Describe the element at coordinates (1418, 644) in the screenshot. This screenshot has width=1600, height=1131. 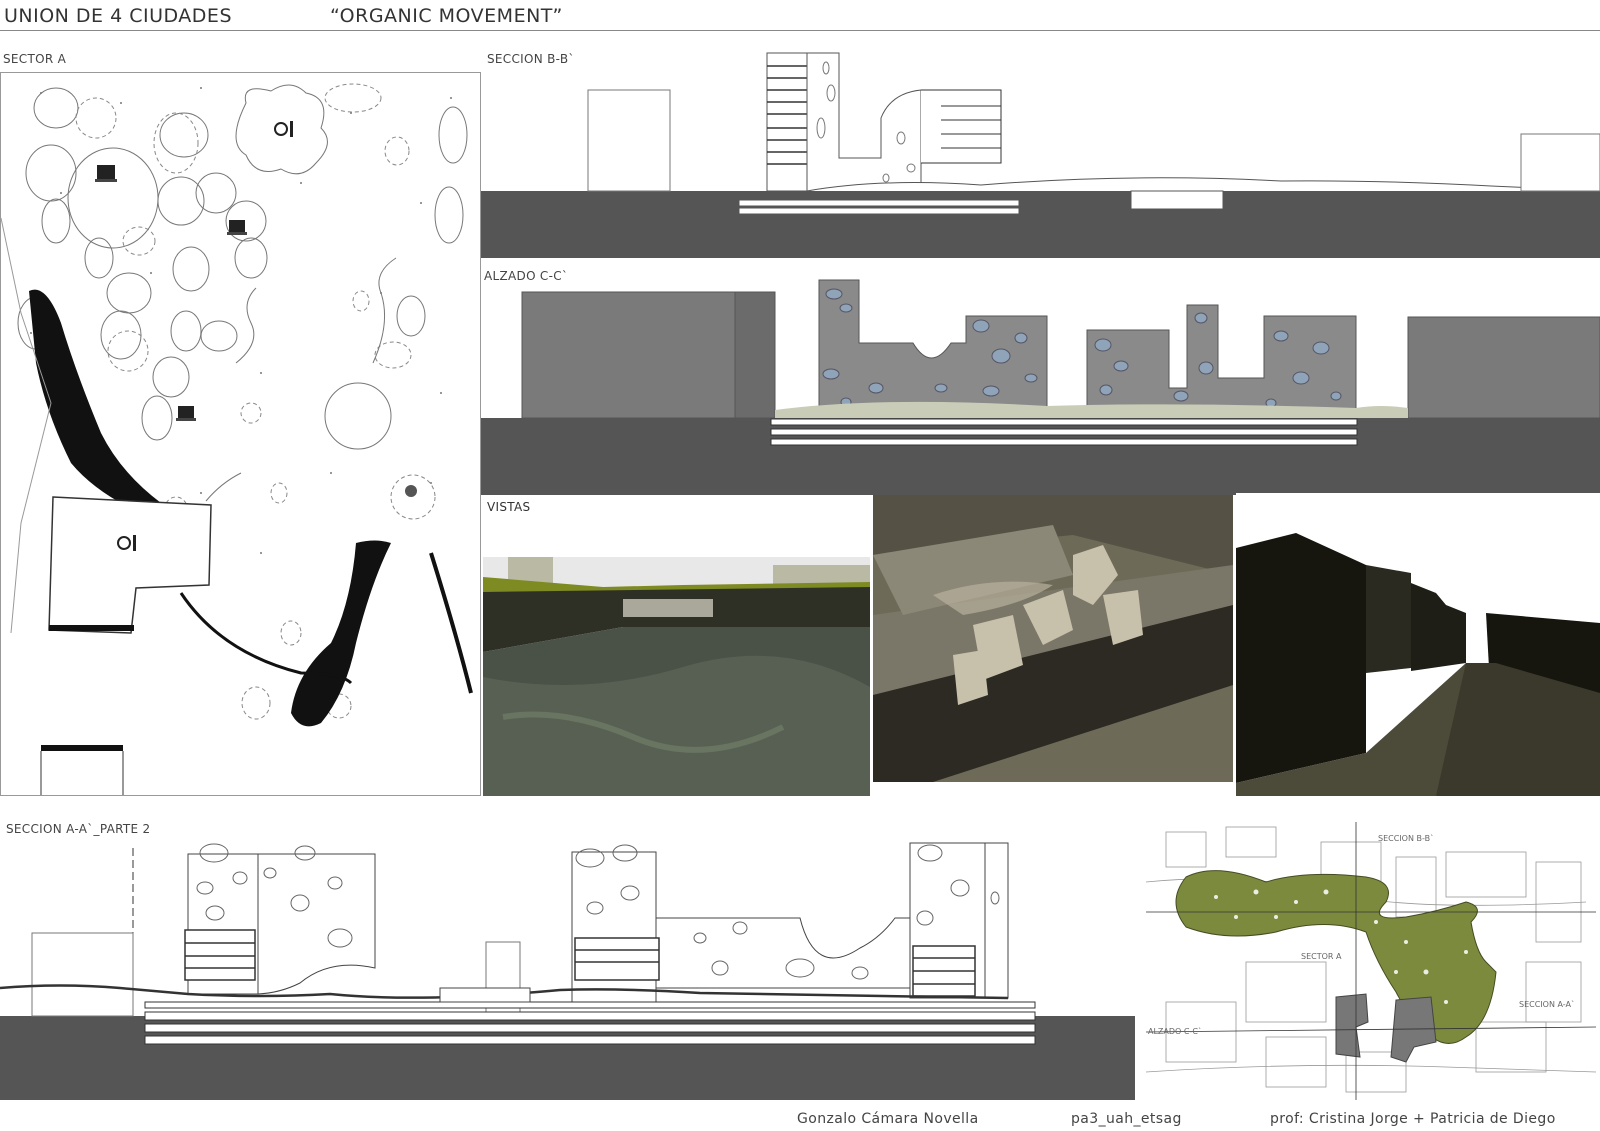
I see `view-render-street` at that location.